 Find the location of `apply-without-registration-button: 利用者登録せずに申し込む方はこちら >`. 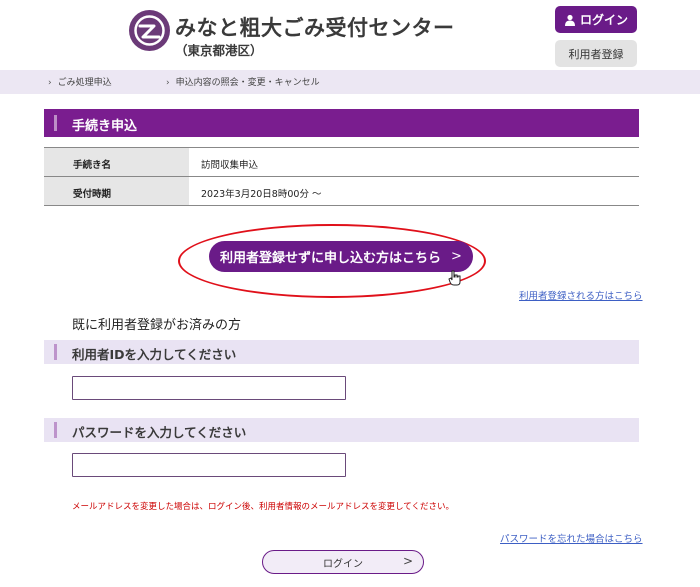

apply-without-registration-button: 利用者登録せずに申し込む方はこちら > is located at coordinates (341, 256).